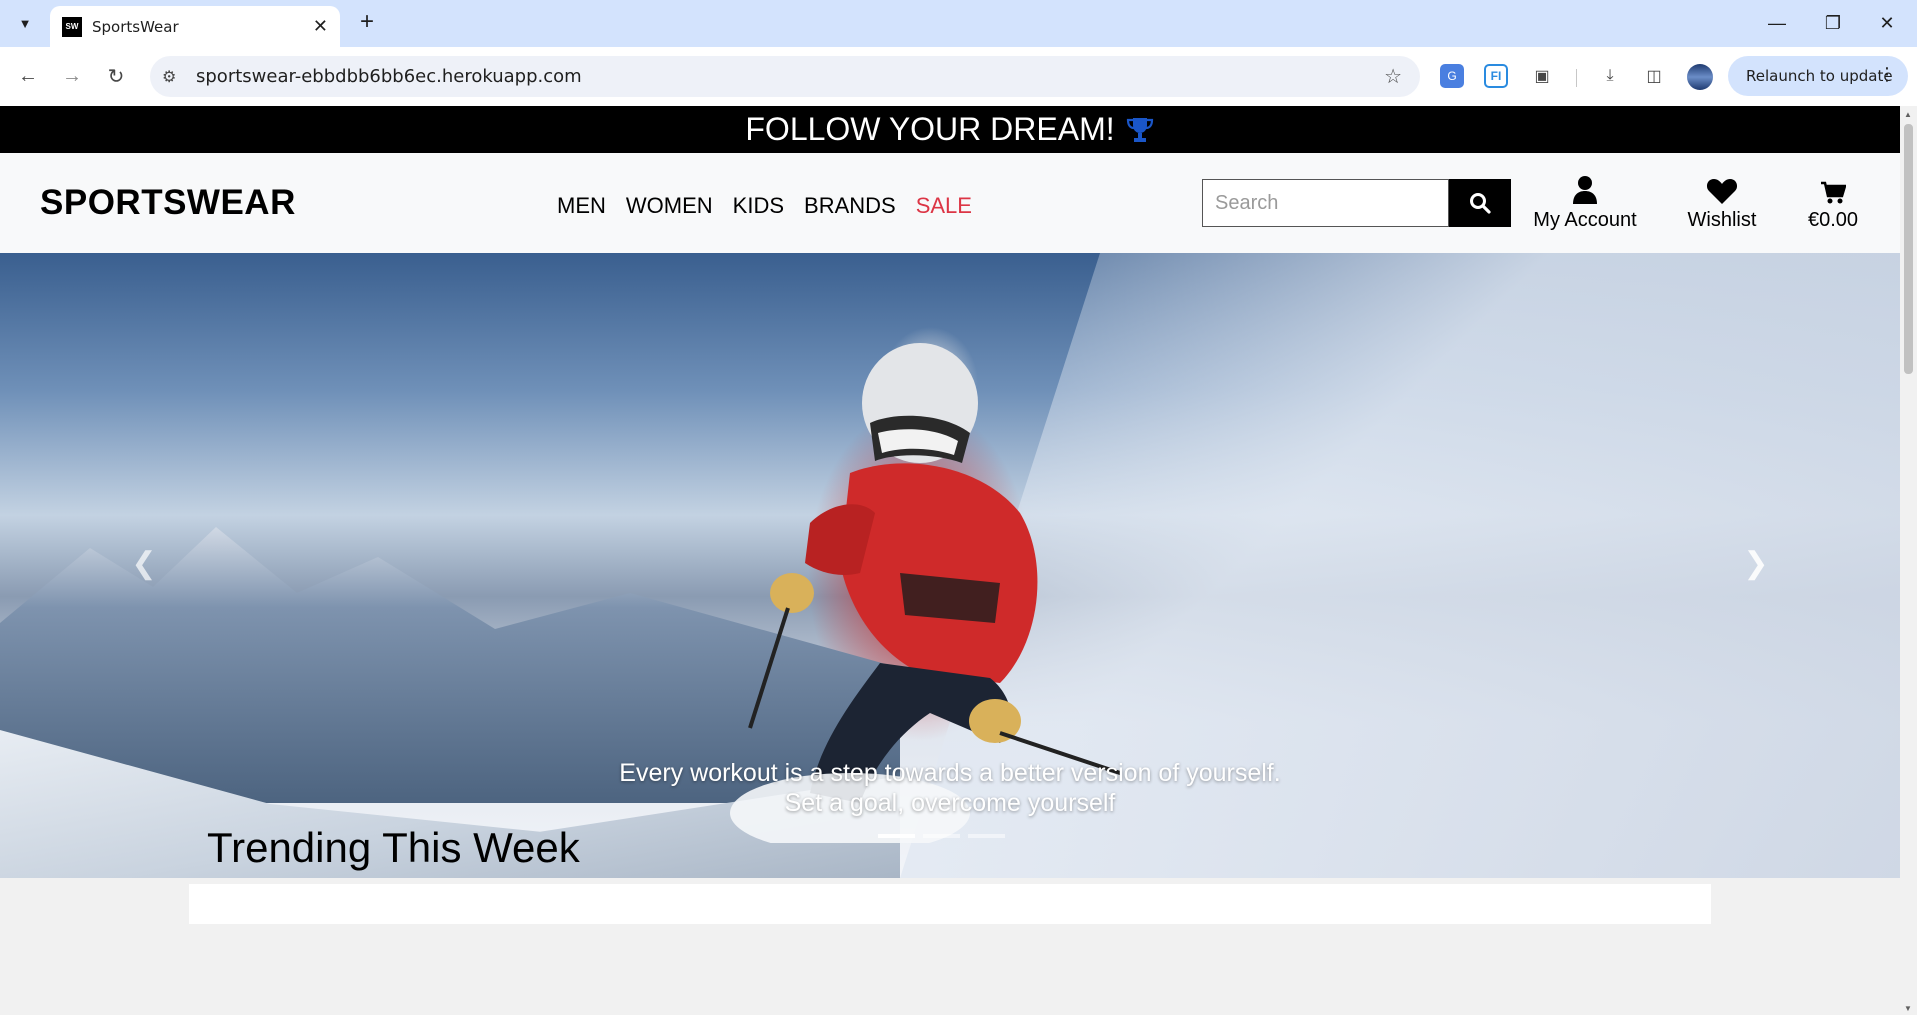 The width and height of the screenshot is (1917, 1015). I want to click on cart-link: €0.00, so click(1833, 203).